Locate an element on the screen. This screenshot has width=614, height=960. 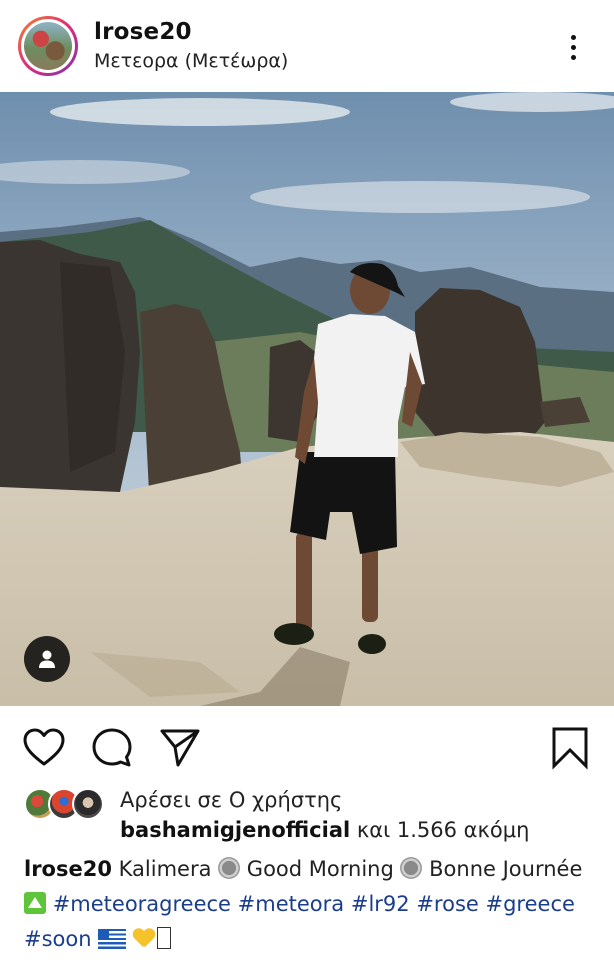
action-bar is located at coordinates (307, 746).